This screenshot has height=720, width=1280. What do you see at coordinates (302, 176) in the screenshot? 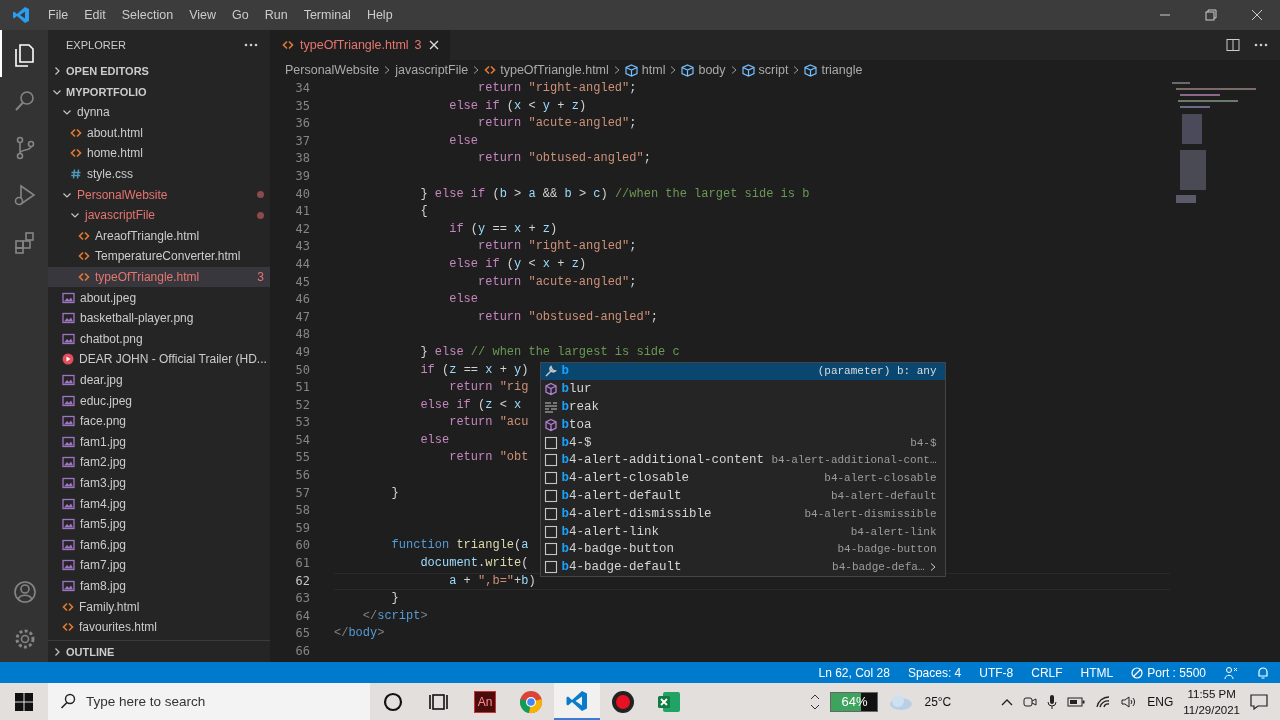
I see `line-number: 39` at bounding box center [302, 176].